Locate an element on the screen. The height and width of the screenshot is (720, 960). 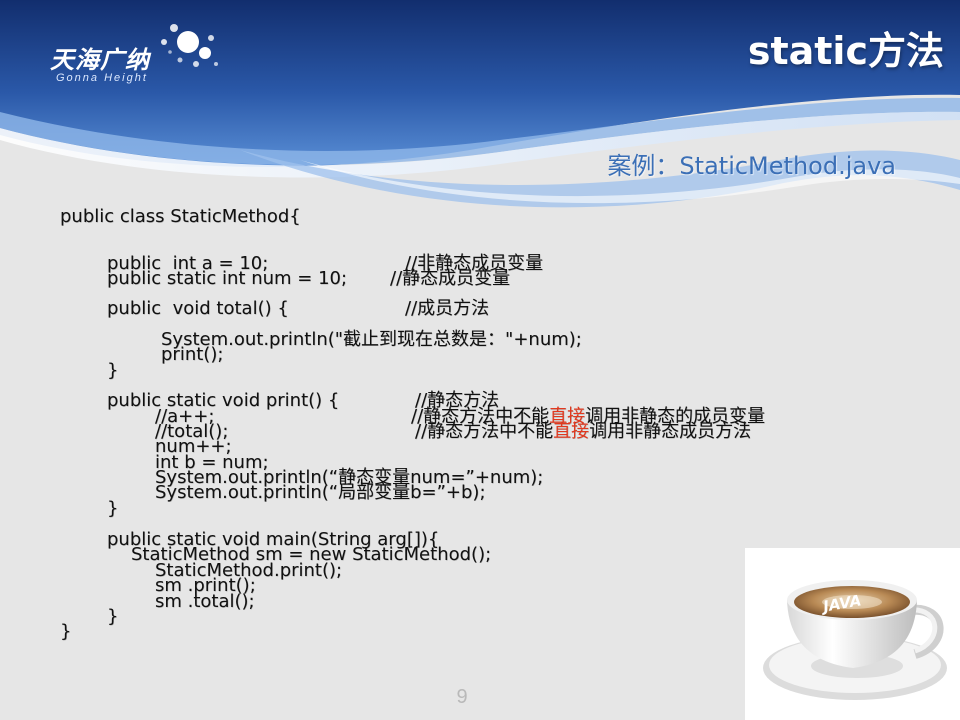
code-line: print(); is located at coordinates (192, 354).